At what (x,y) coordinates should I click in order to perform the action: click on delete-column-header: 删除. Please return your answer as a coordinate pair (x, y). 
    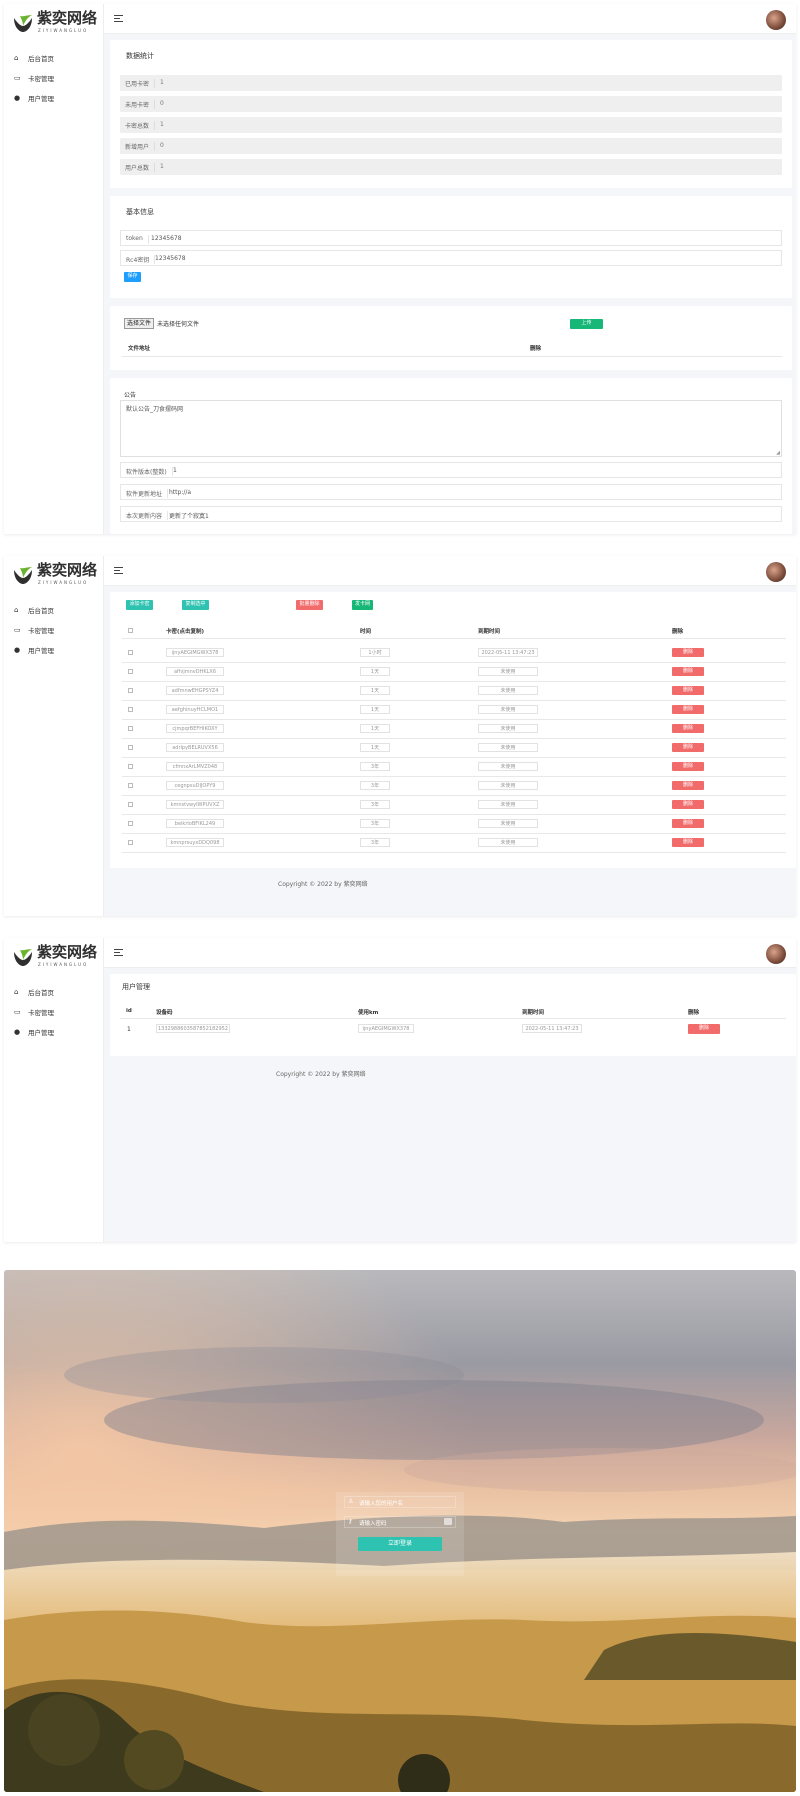
    Looking at the image, I should click on (678, 632).